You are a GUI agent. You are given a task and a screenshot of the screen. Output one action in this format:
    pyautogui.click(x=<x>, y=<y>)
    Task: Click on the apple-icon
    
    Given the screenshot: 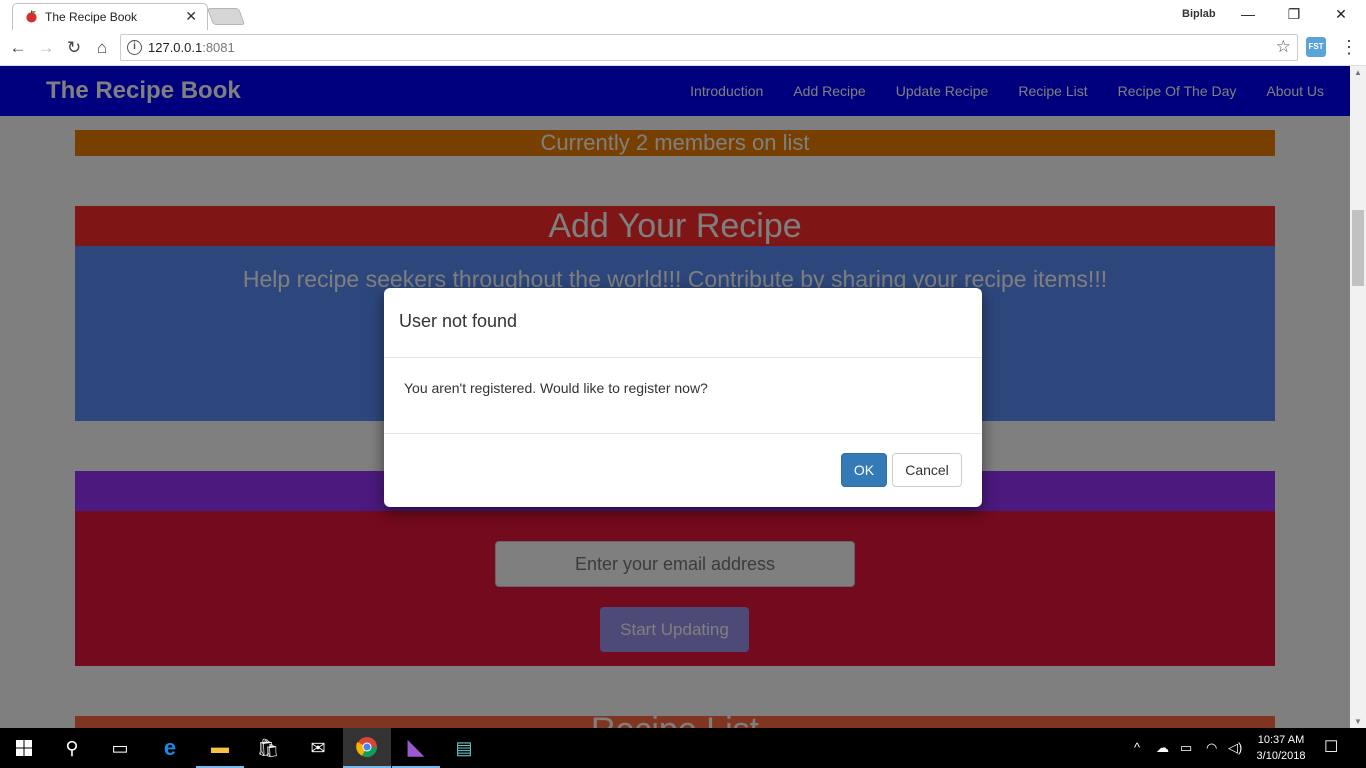 What is the action you would take?
    pyautogui.click(x=31, y=16)
    